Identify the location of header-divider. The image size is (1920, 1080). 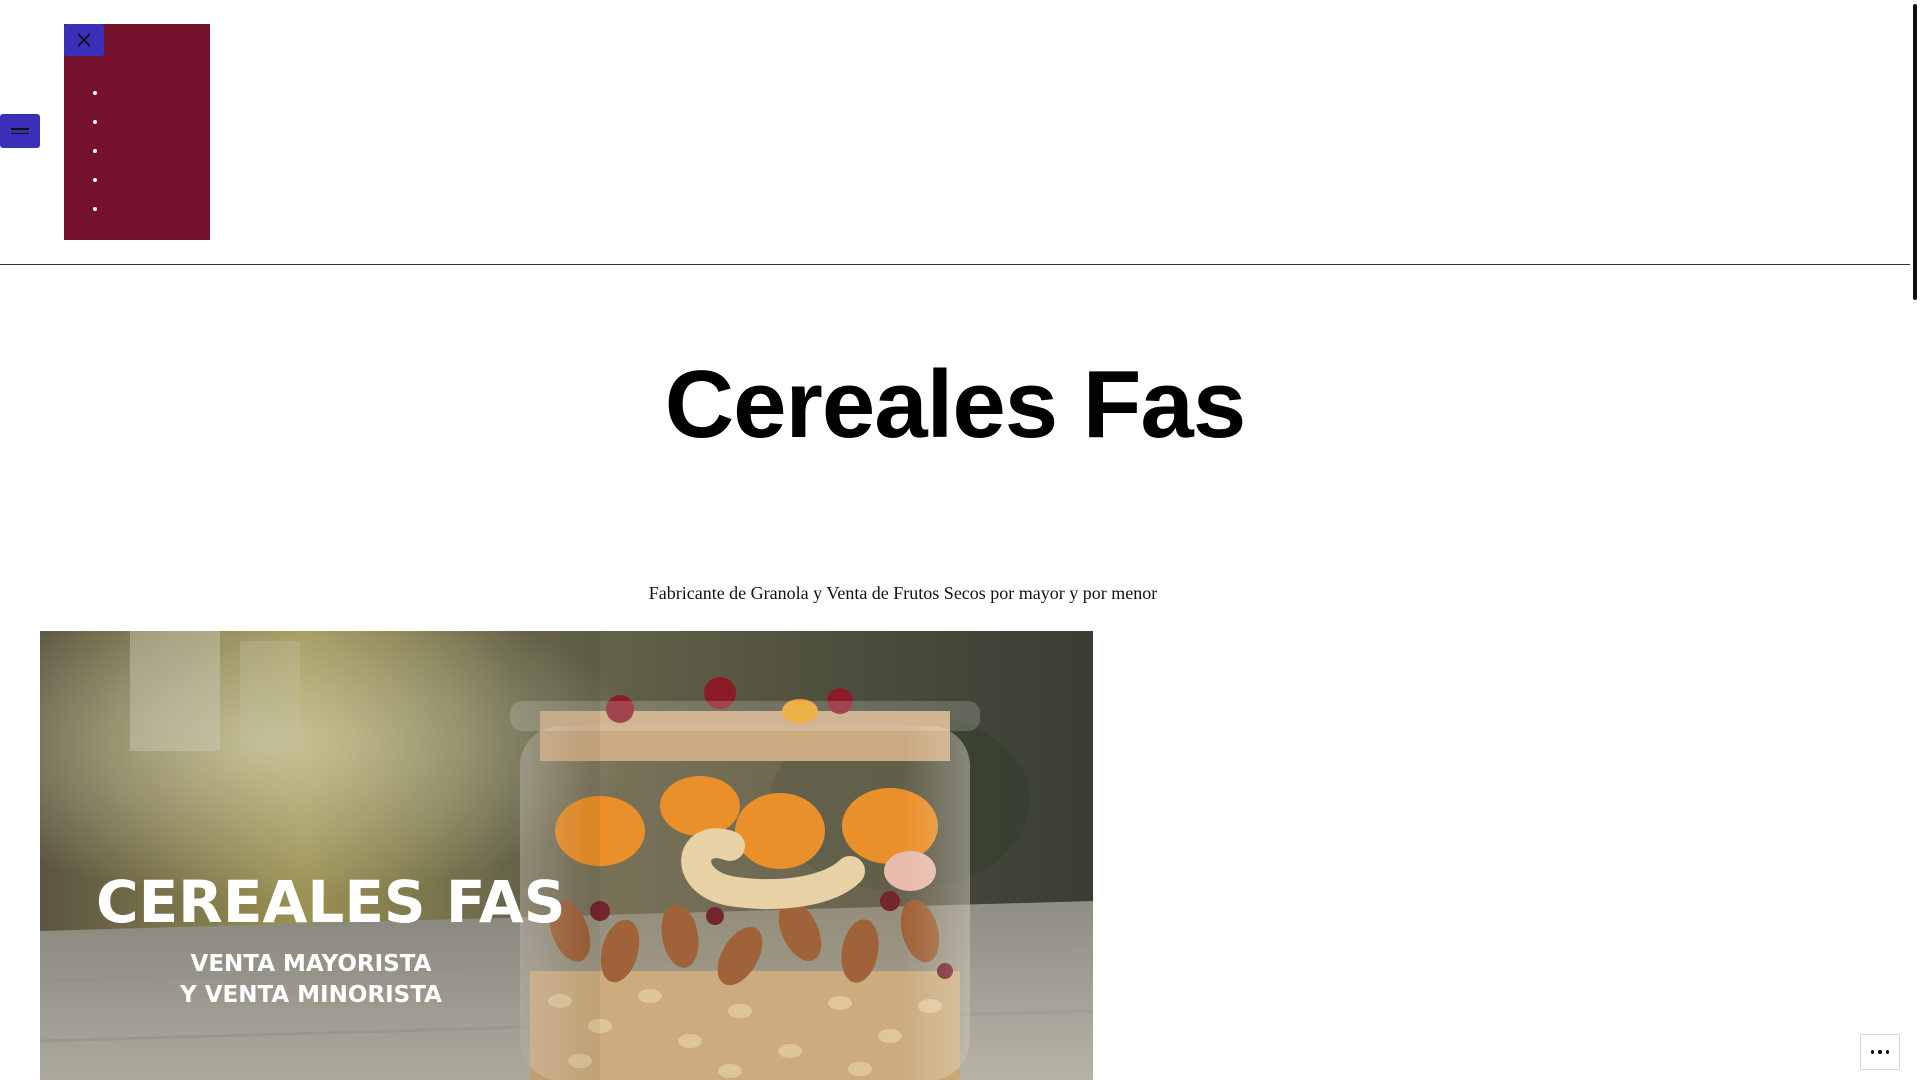
(955, 264).